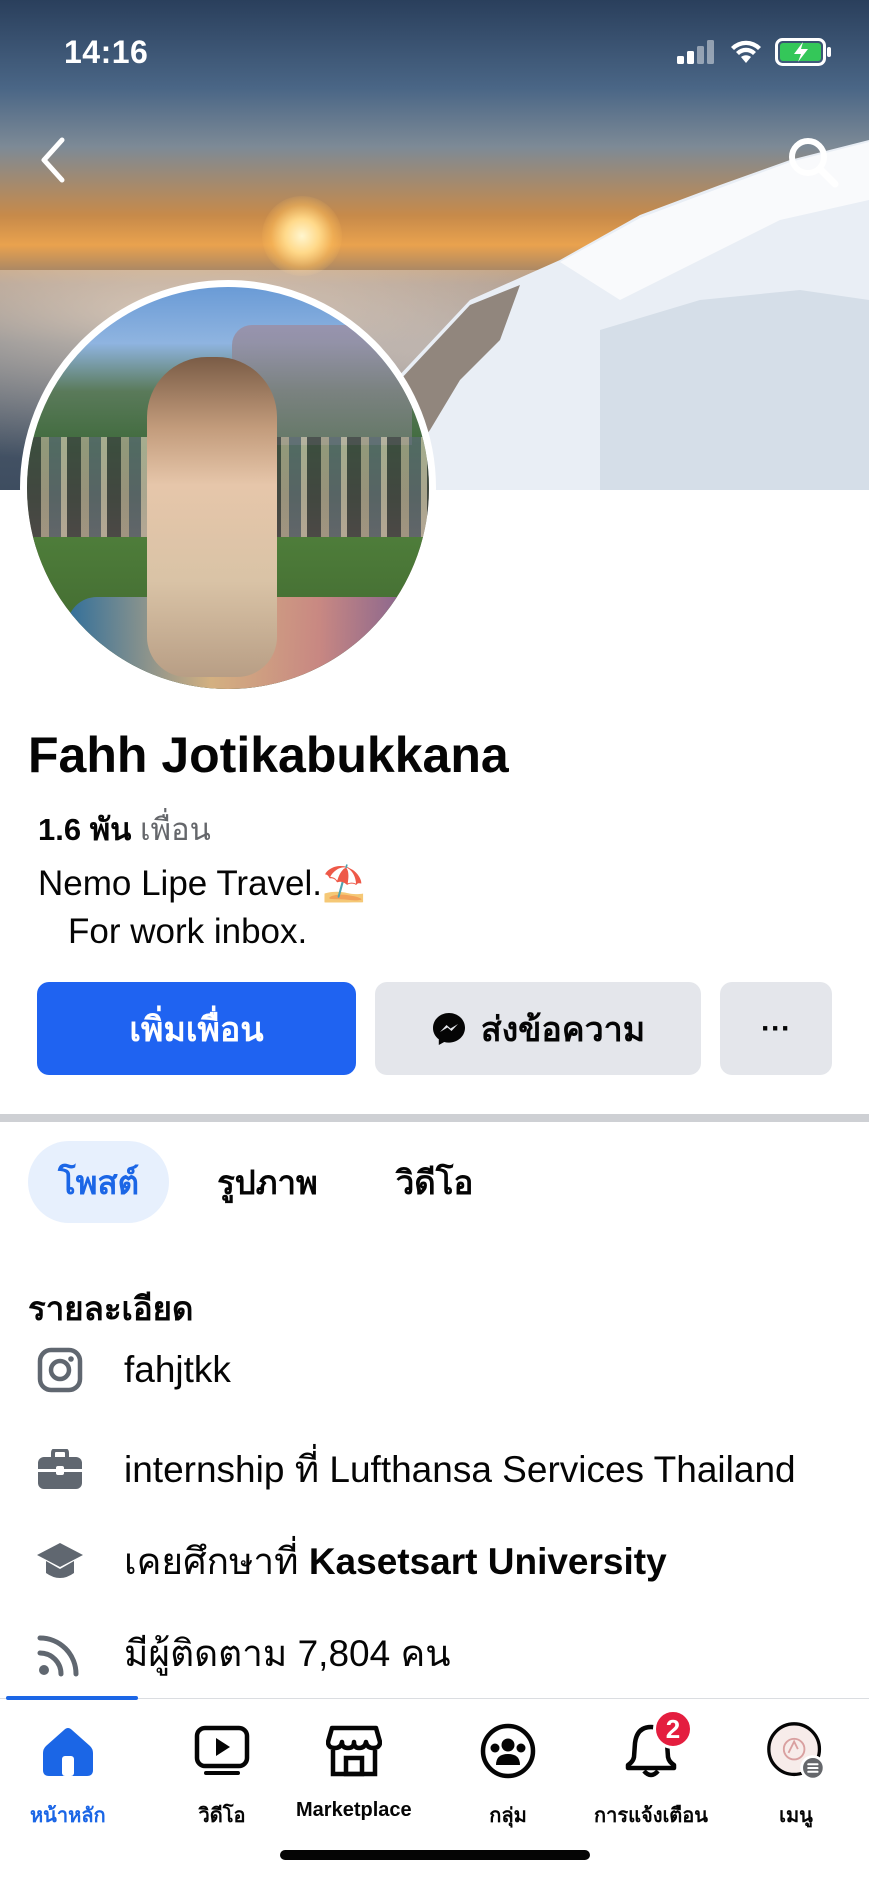 This screenshot has height=1882, width=869. Describe the element at coordinates (448, 1028) in the screenshot. I see `messenger-icon` at that location.